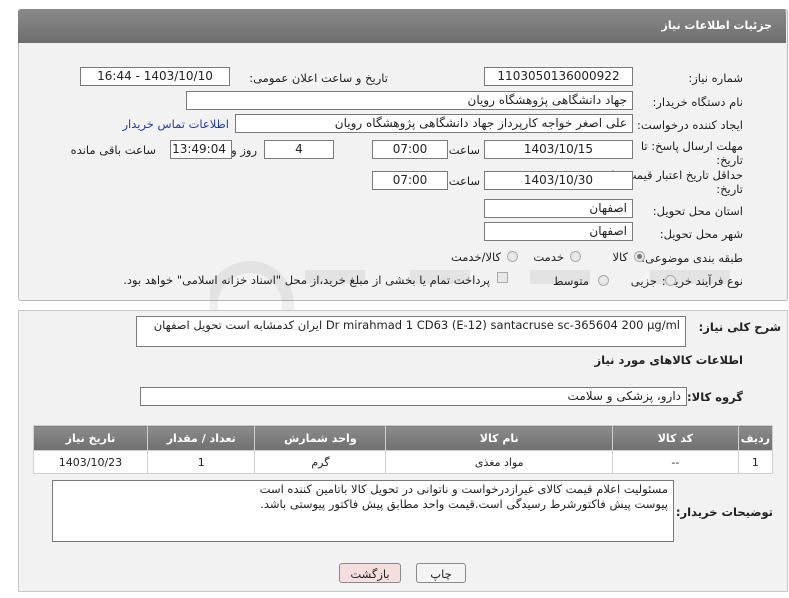  Describe the element at coordinates (201, 438) in the screenshot. I see `col-qty: تعداد / مقدار` at that location.